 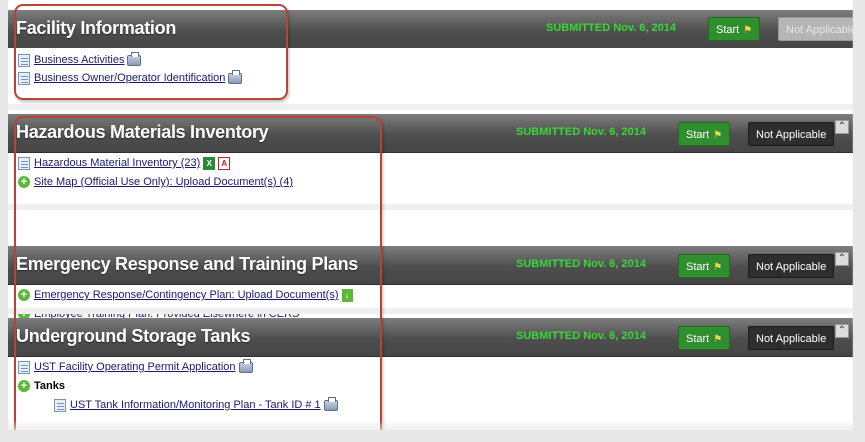 What do you see at coordinates (430, 107) in the screenshot?
I see `section-divider` at bounding box center [430, 107].